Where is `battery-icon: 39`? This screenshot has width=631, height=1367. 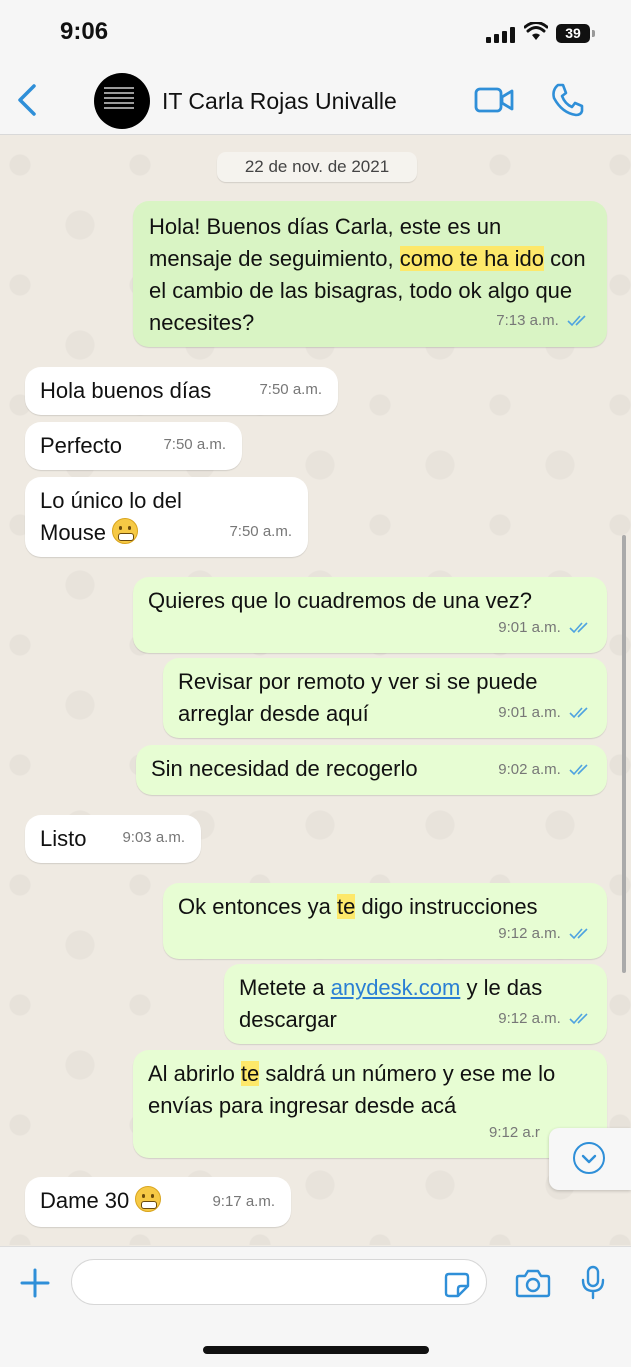
battery-icon: 39 is located at coordinates (575, 33).